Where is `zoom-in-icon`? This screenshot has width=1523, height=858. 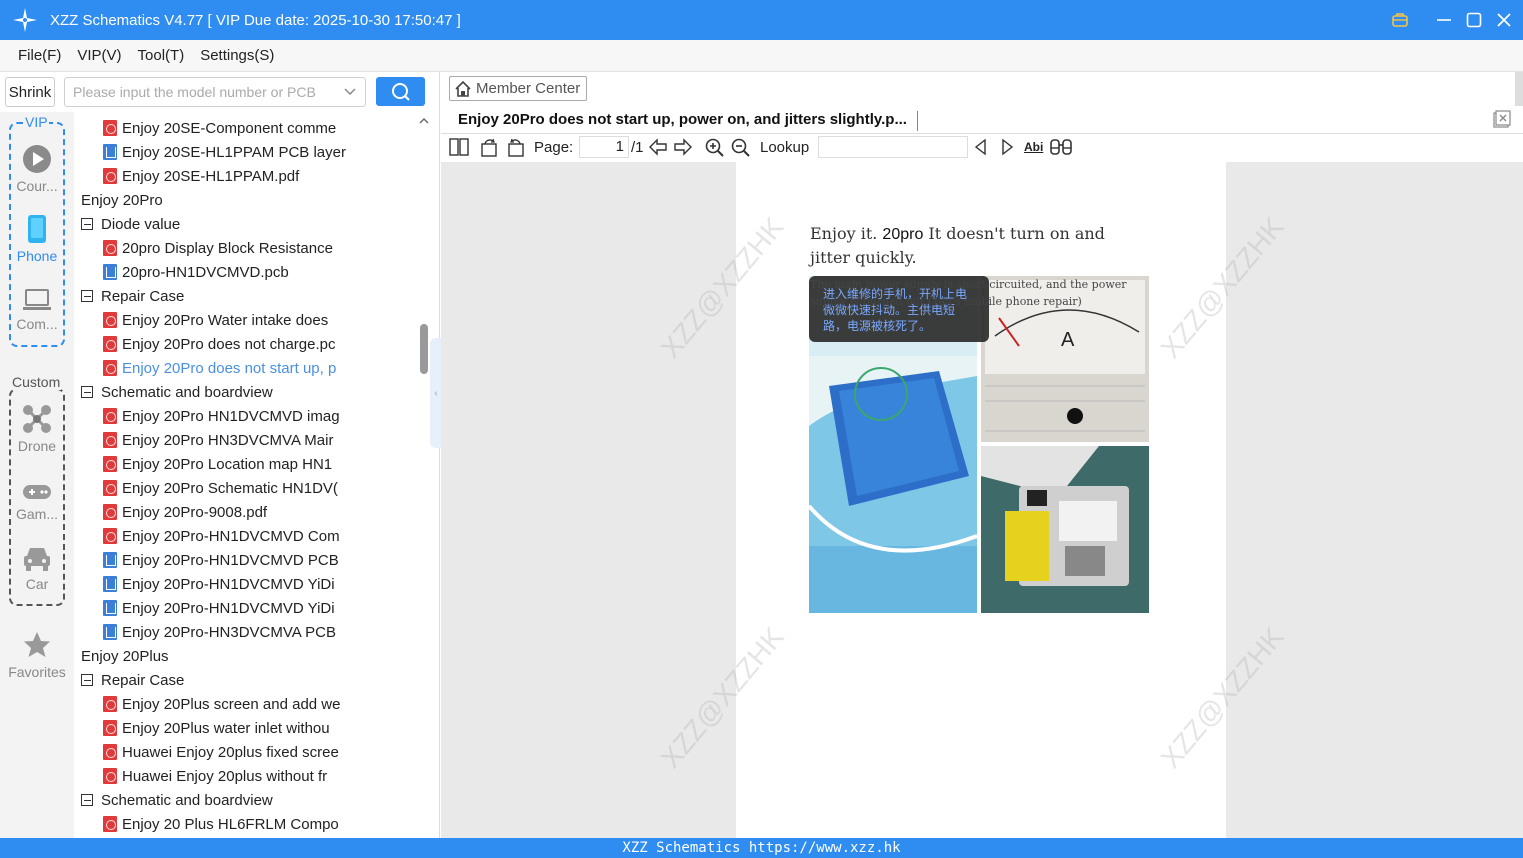
zoom-in-icon is located at coordinates (715, 148).